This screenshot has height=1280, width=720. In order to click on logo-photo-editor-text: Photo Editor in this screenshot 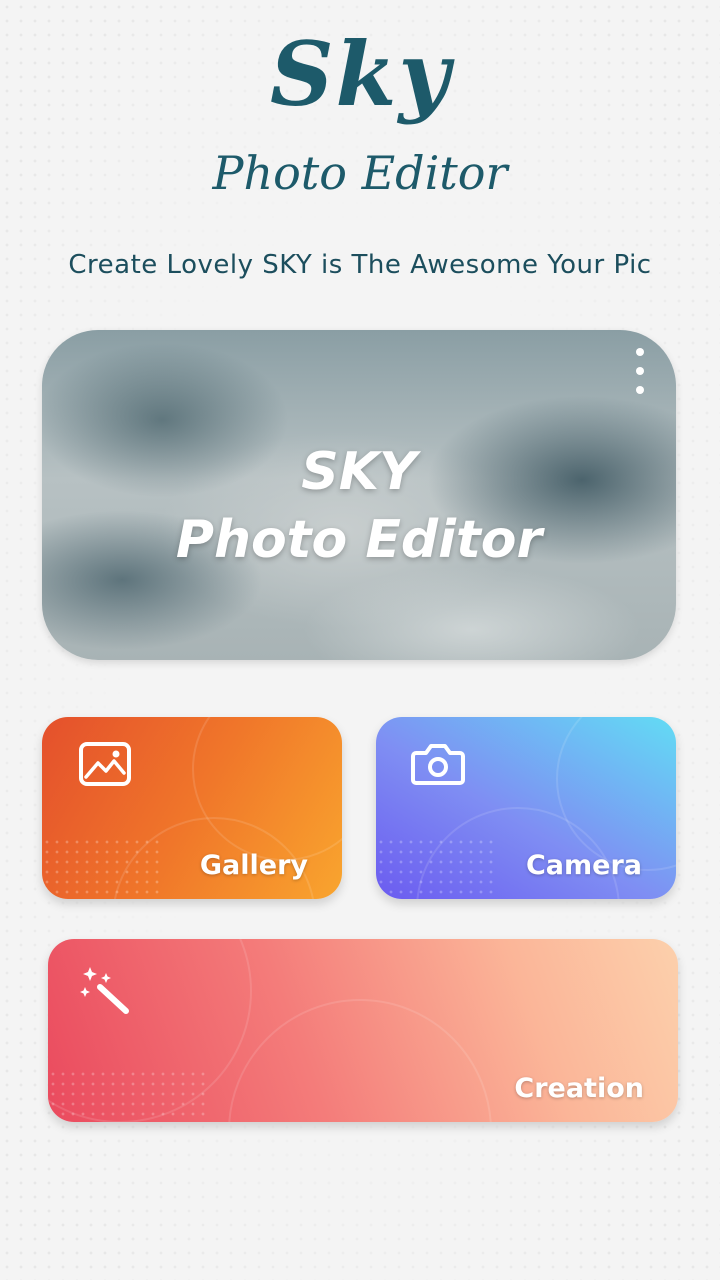, I will do `click(360, 173)`.